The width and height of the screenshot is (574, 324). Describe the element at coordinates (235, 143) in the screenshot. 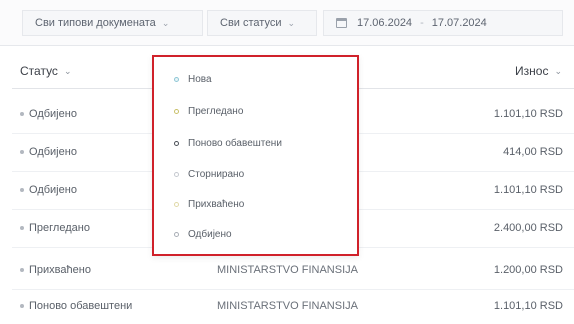

I see `status-option-label: Поново обавештени` at that location.